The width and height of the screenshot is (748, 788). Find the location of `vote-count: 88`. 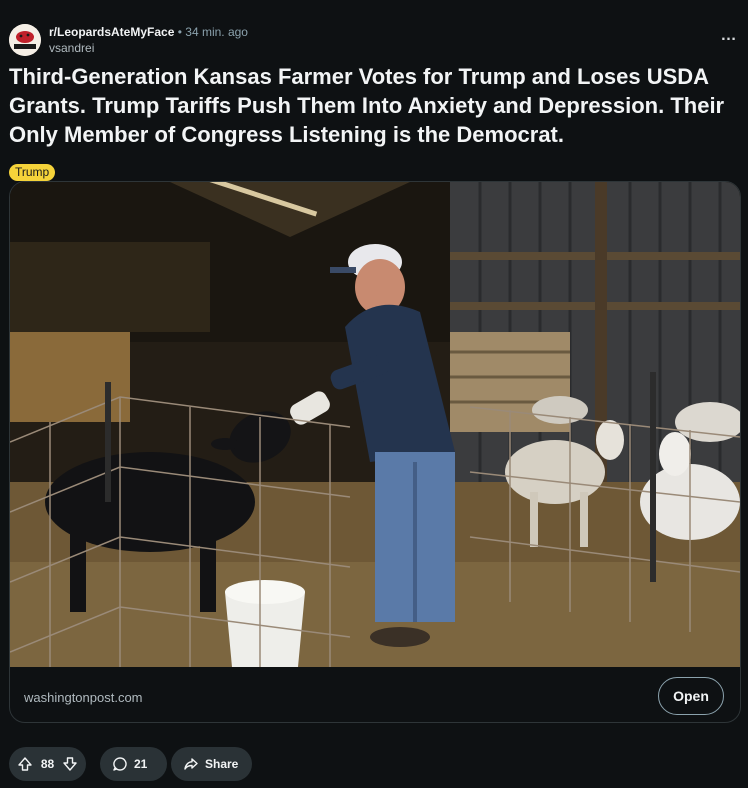

vote-count: 88 is located at coordinates (47, 764).